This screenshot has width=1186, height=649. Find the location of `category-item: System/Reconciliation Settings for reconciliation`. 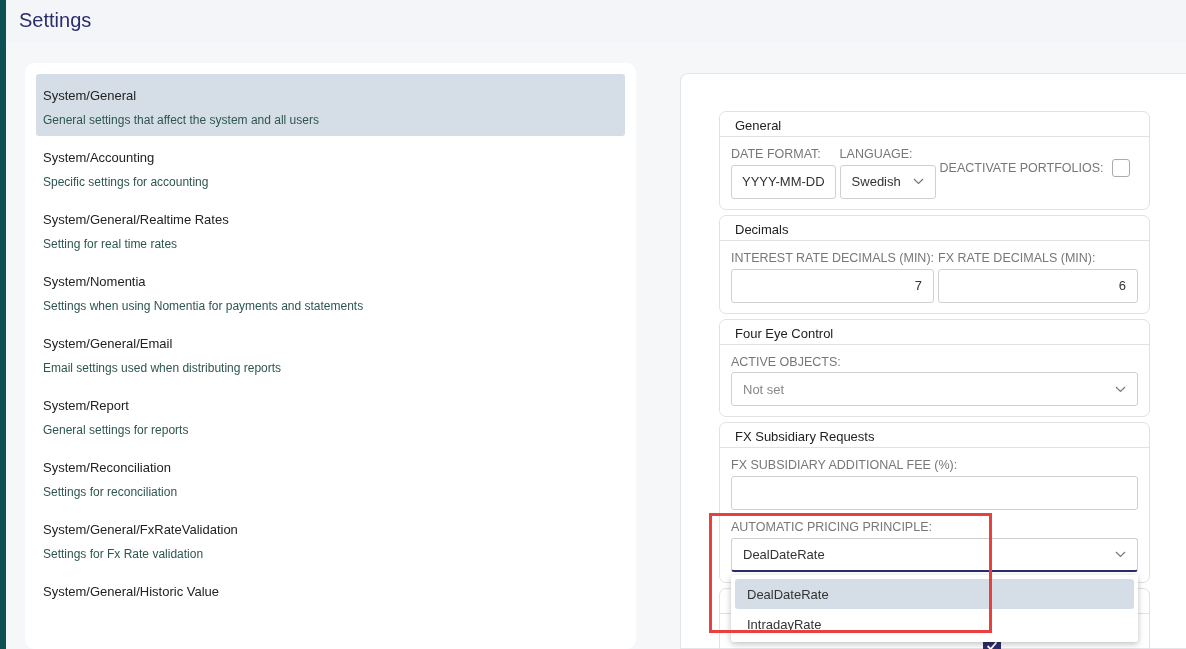

category-item: System/Reconciliation Settings for reconciliation is located at coordinates (330, 477).